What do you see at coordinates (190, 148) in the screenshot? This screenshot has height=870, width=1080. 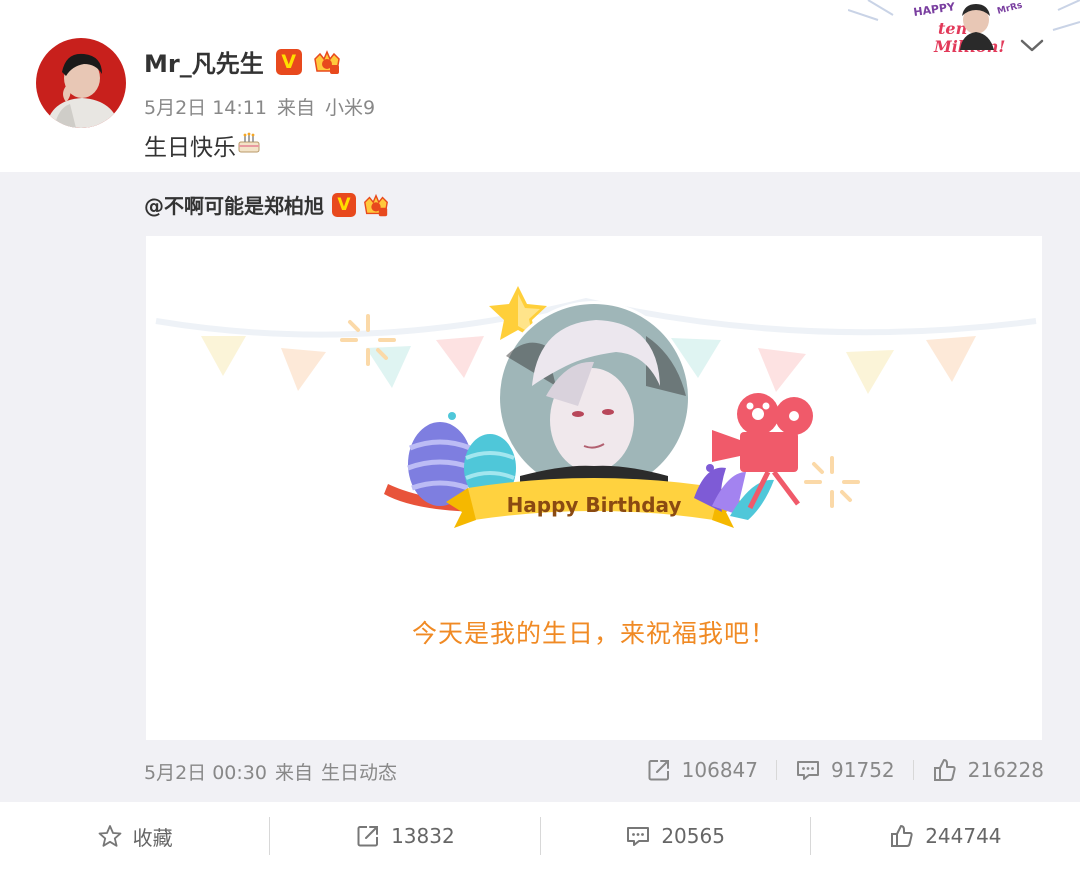 I see `post-text-content: 生日快乐` at bounding box center [190, 148].